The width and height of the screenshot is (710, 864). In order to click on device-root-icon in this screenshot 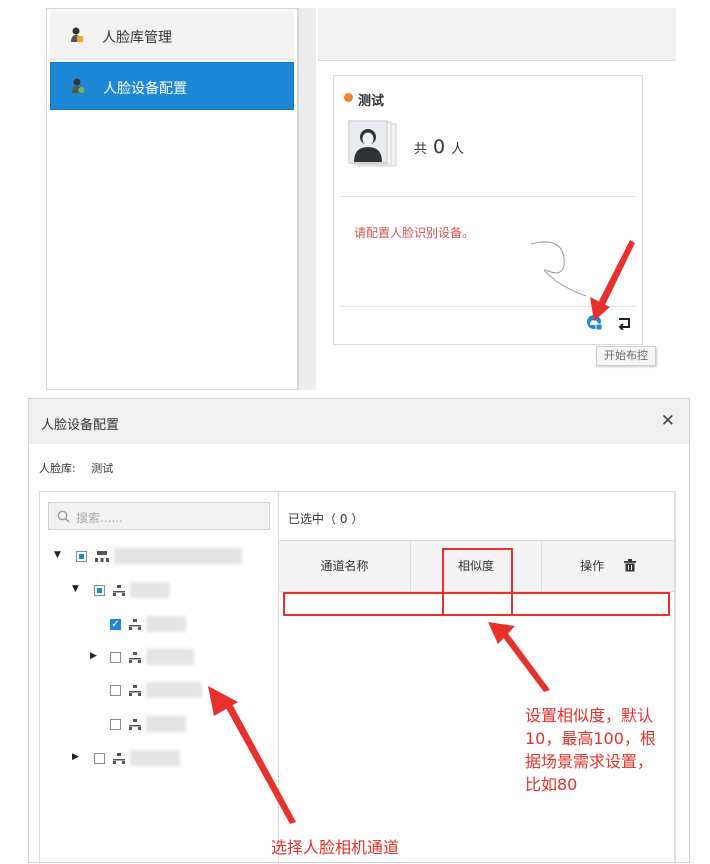, I will do `click(102, 556)`.